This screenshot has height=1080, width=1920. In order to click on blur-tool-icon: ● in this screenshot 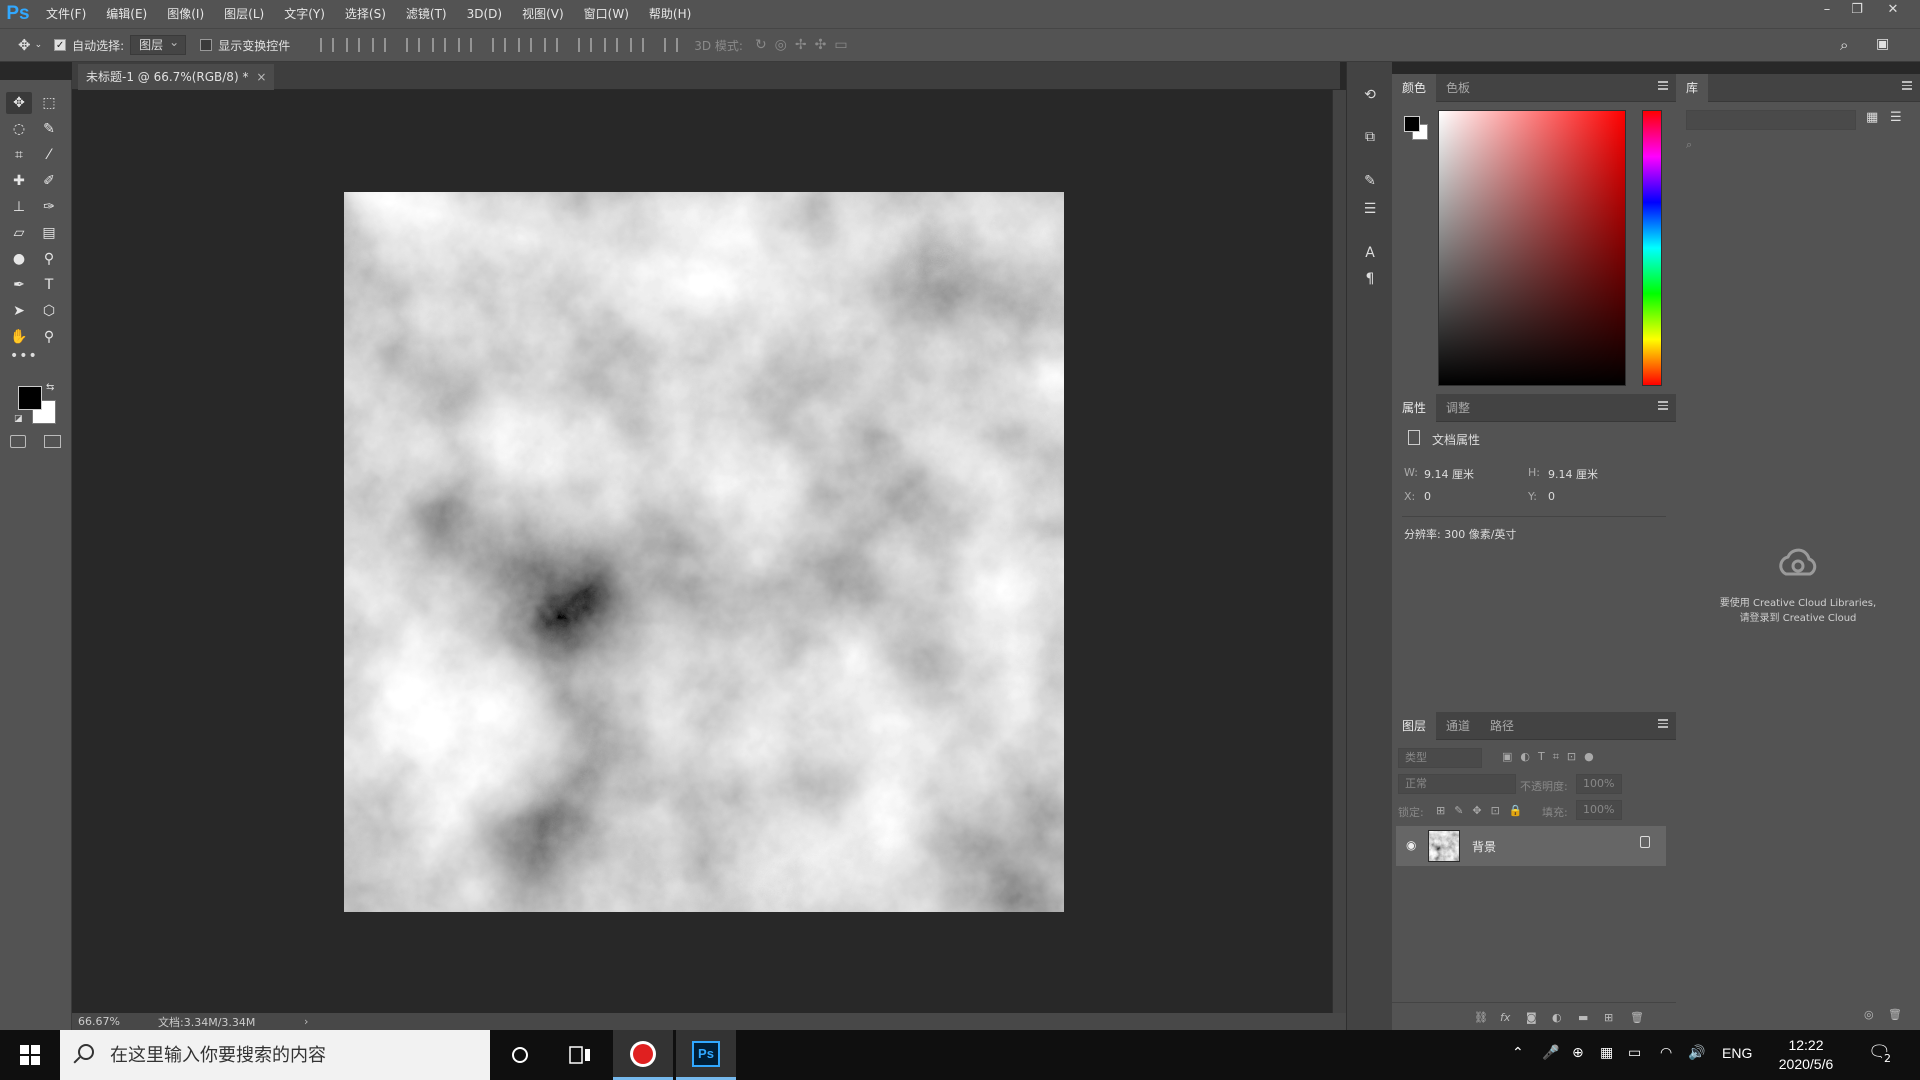, I will do `click(19, 259)`.